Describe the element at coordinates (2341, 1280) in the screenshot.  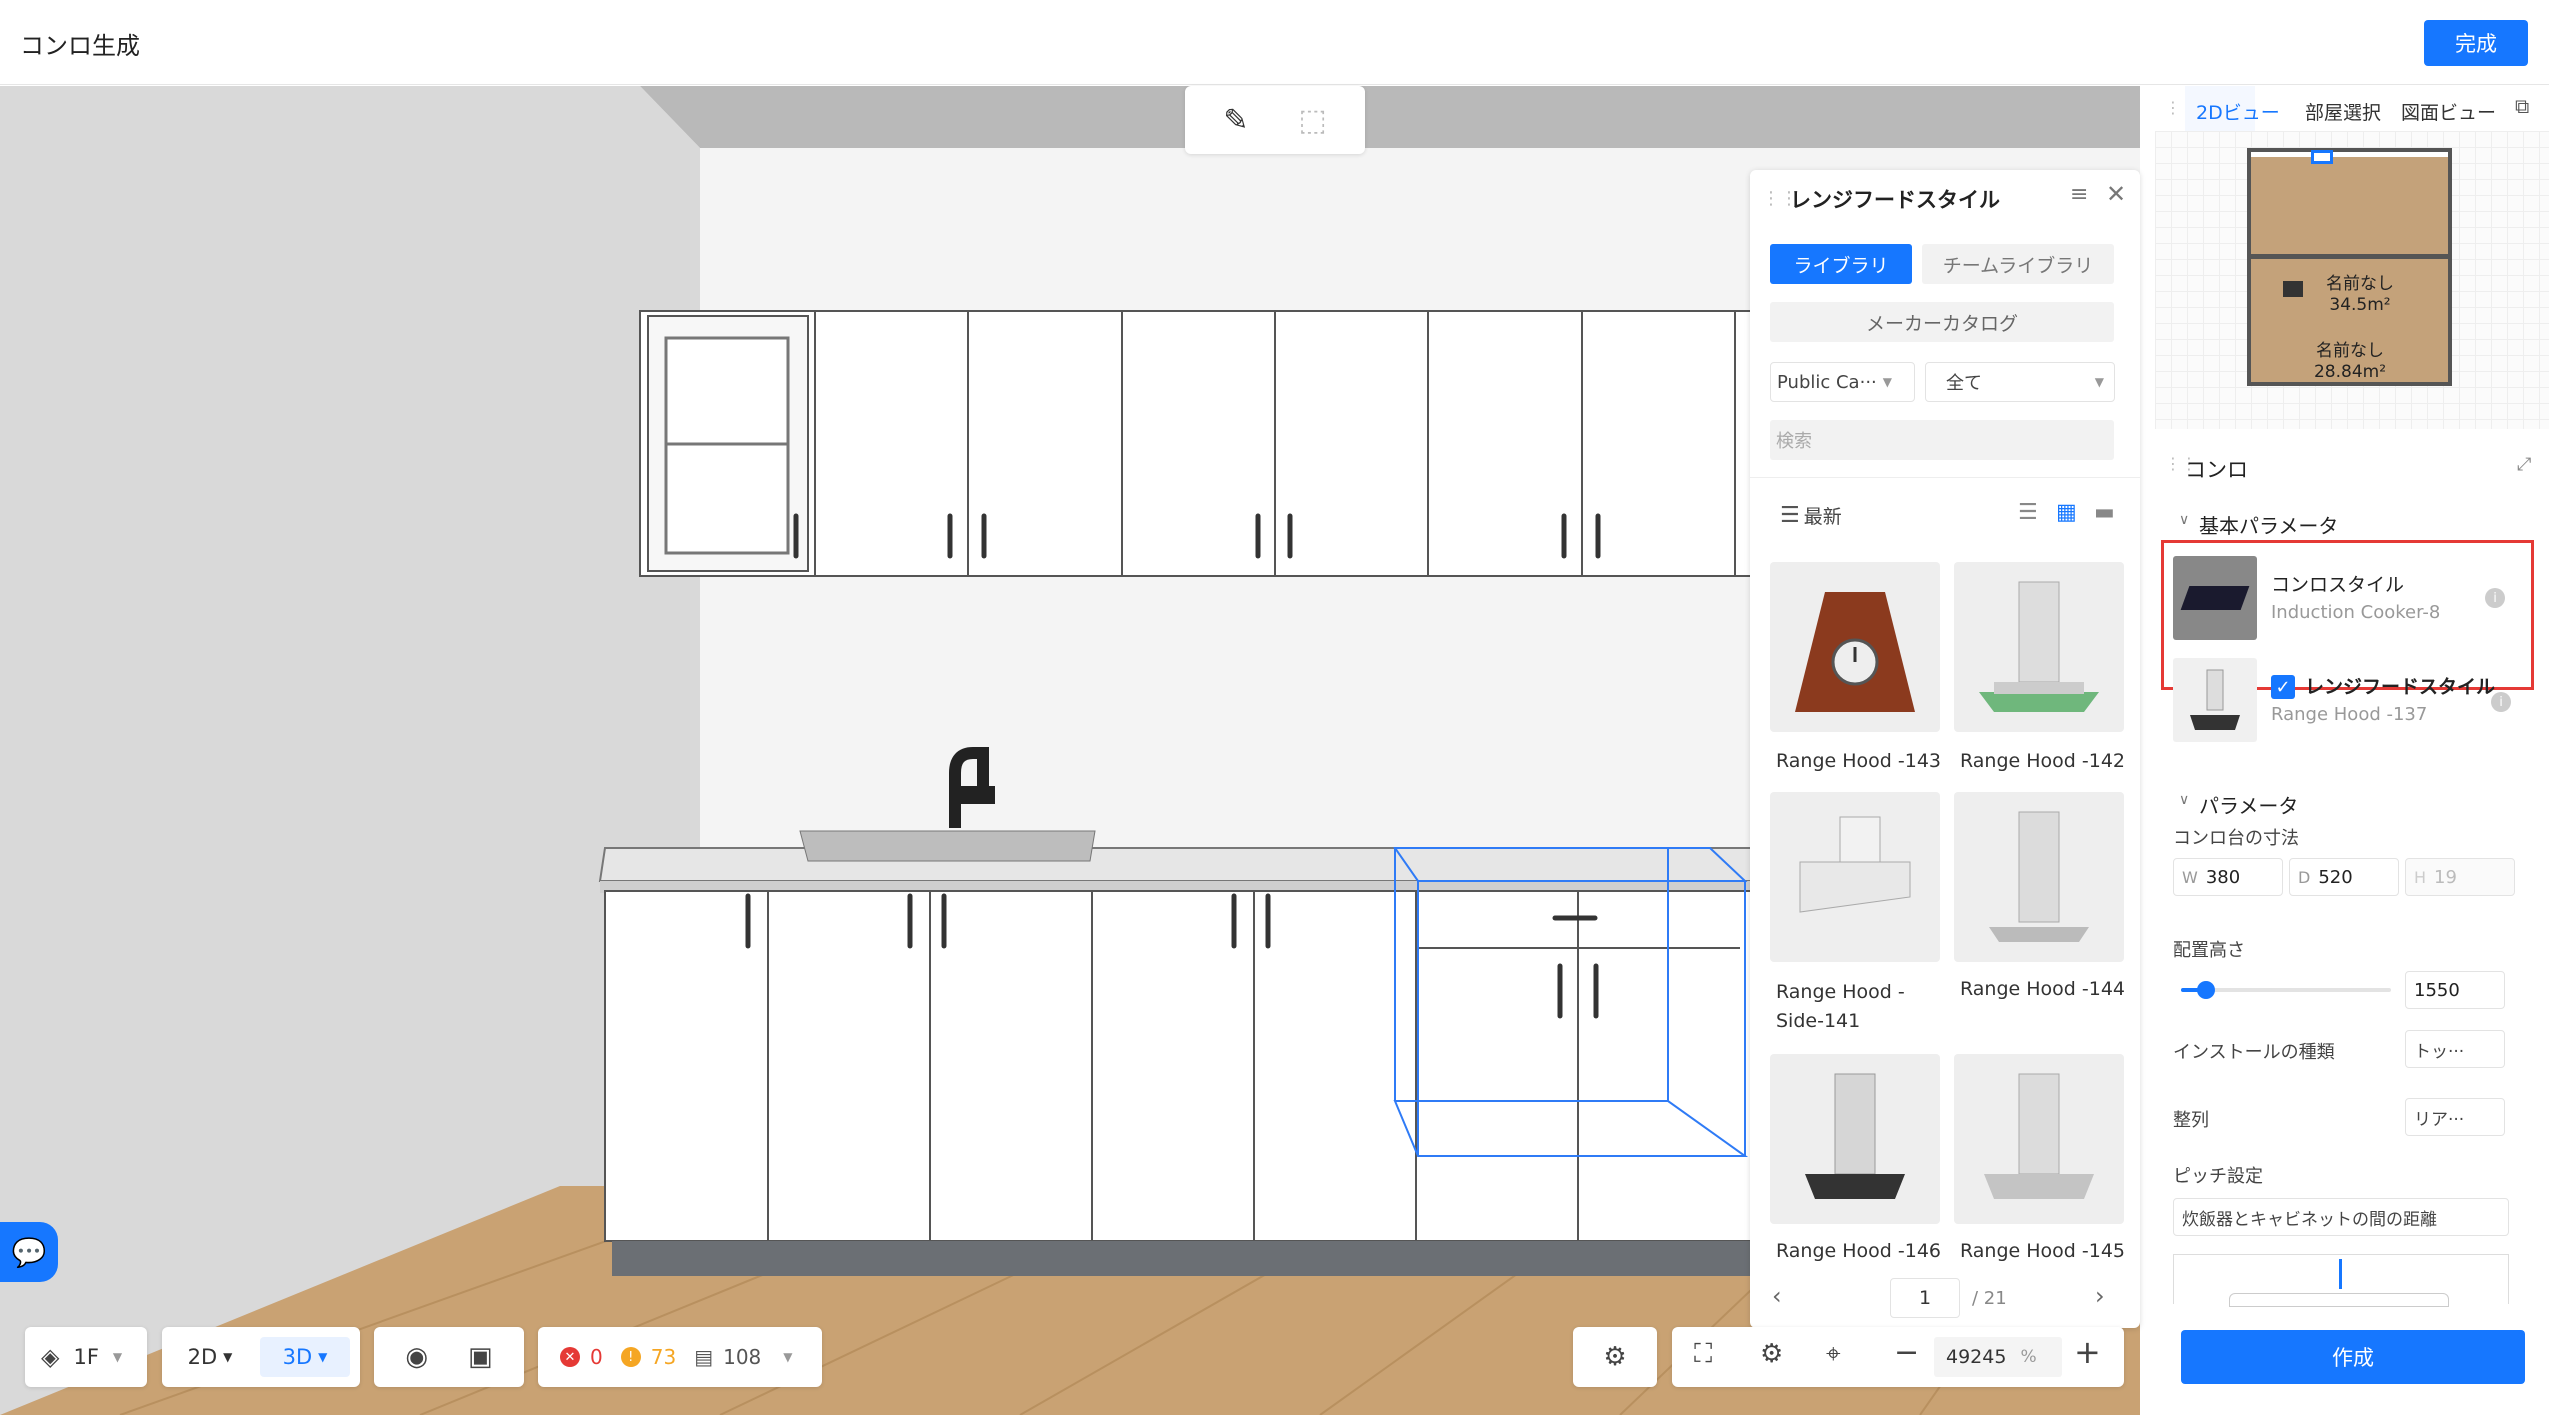
I see `pitch-diagram` at that location.